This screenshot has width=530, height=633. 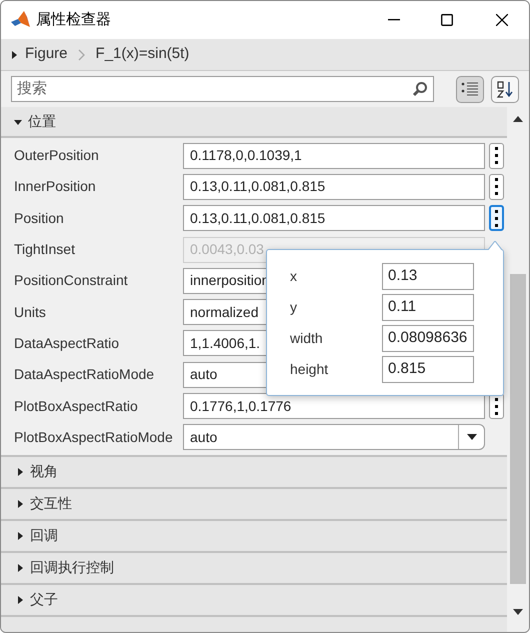 I want to click on sort-az-icon, so click(x=505, y=89).